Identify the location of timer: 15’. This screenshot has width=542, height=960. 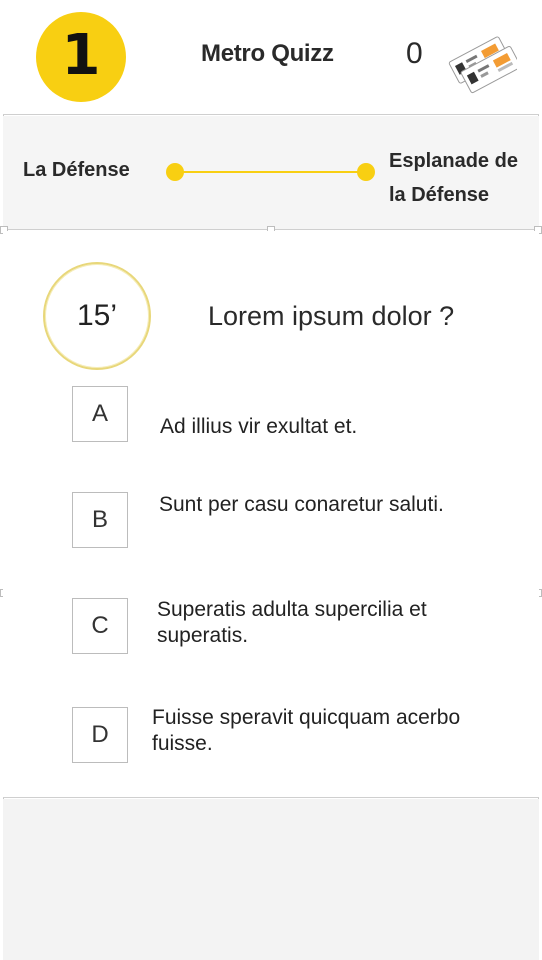
(97, 316).